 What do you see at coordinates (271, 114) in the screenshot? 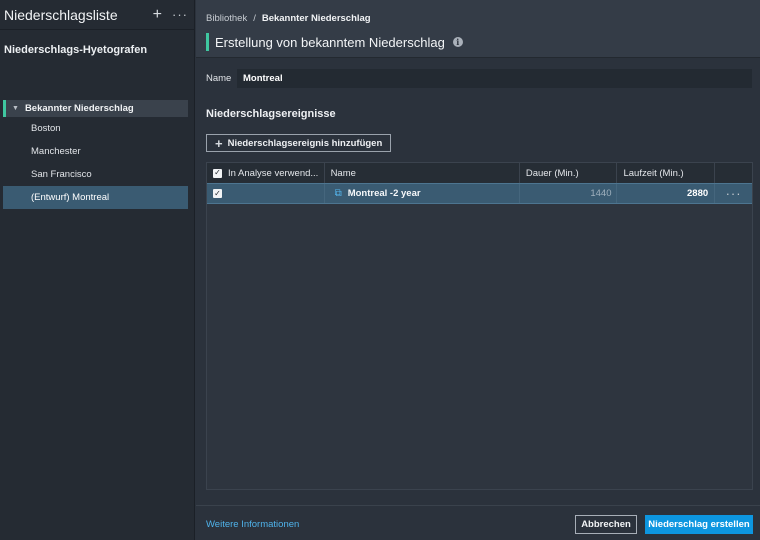
I see `events-heading: Niederschlagsereignisse` at bounding box center [271, 114].